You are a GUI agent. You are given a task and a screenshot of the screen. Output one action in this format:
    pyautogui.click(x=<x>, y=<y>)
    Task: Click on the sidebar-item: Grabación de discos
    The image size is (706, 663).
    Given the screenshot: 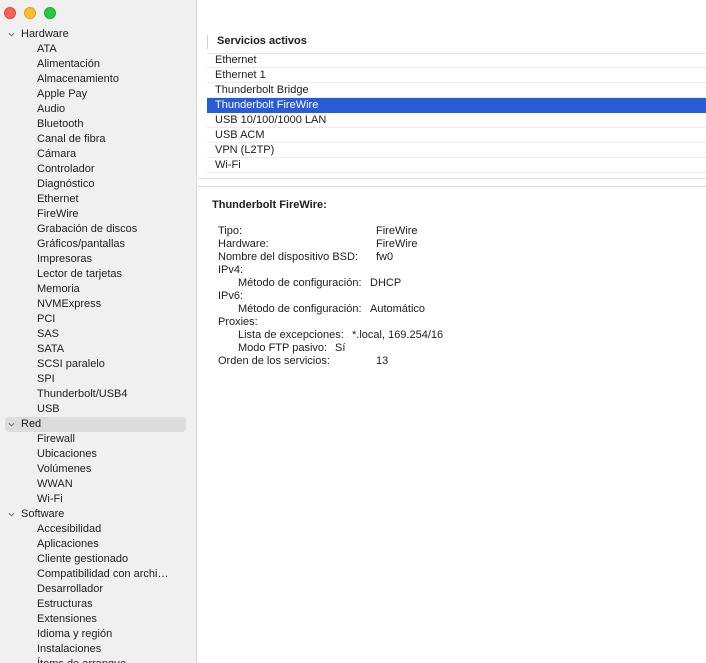 What is the action you would take?
    pyautogui.click(x=98, y=229)
    